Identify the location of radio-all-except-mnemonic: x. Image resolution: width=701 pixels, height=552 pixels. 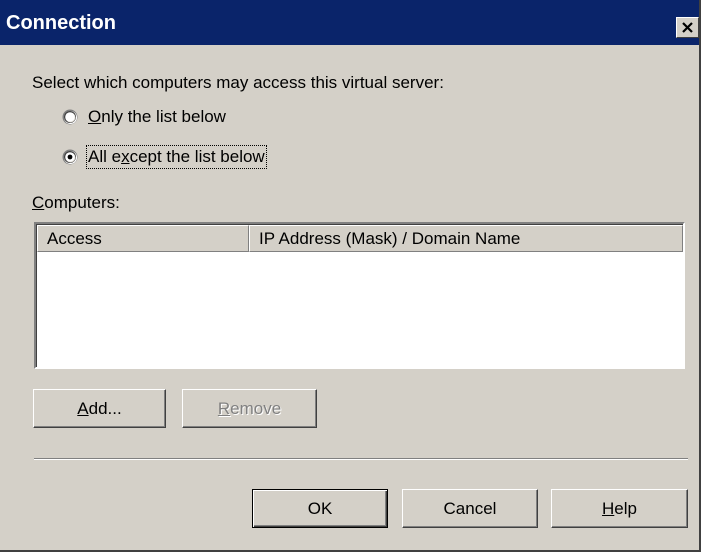
(125, 156).